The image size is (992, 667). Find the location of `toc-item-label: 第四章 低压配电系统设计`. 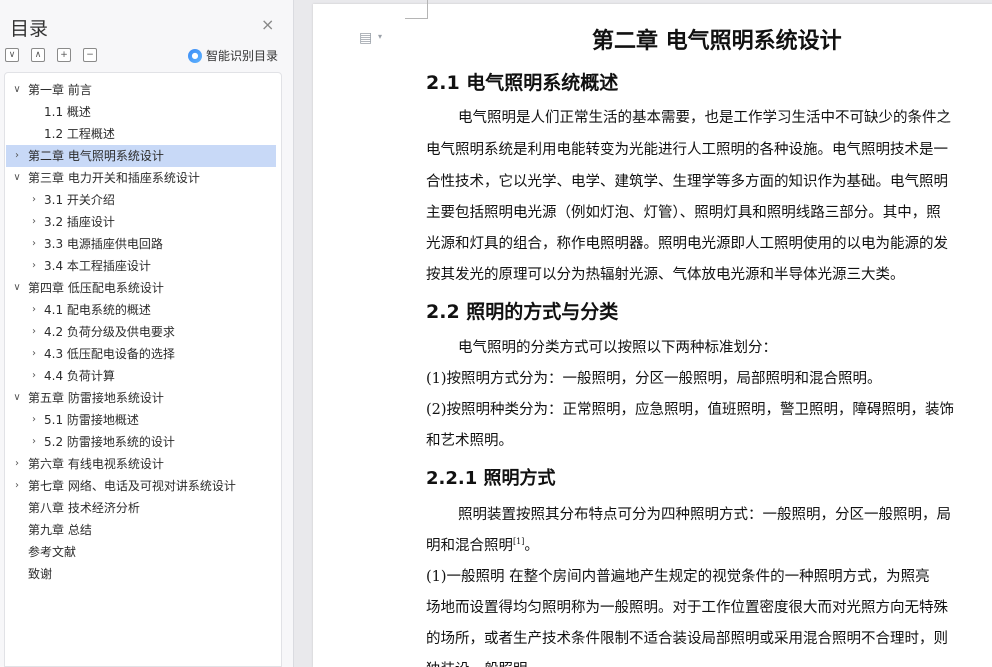

toc-item-label: 第四章 低压配电系统设计 is located at coordinates (96, 288).